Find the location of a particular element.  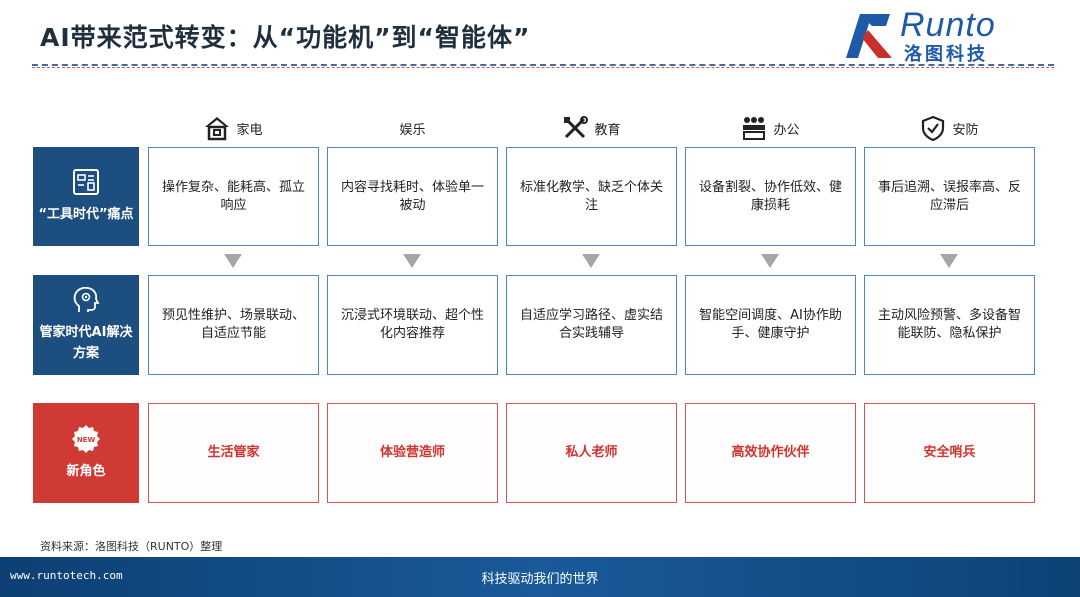

new-role-cell: 高效协作伙伴 is located at coordinates (770, 453).